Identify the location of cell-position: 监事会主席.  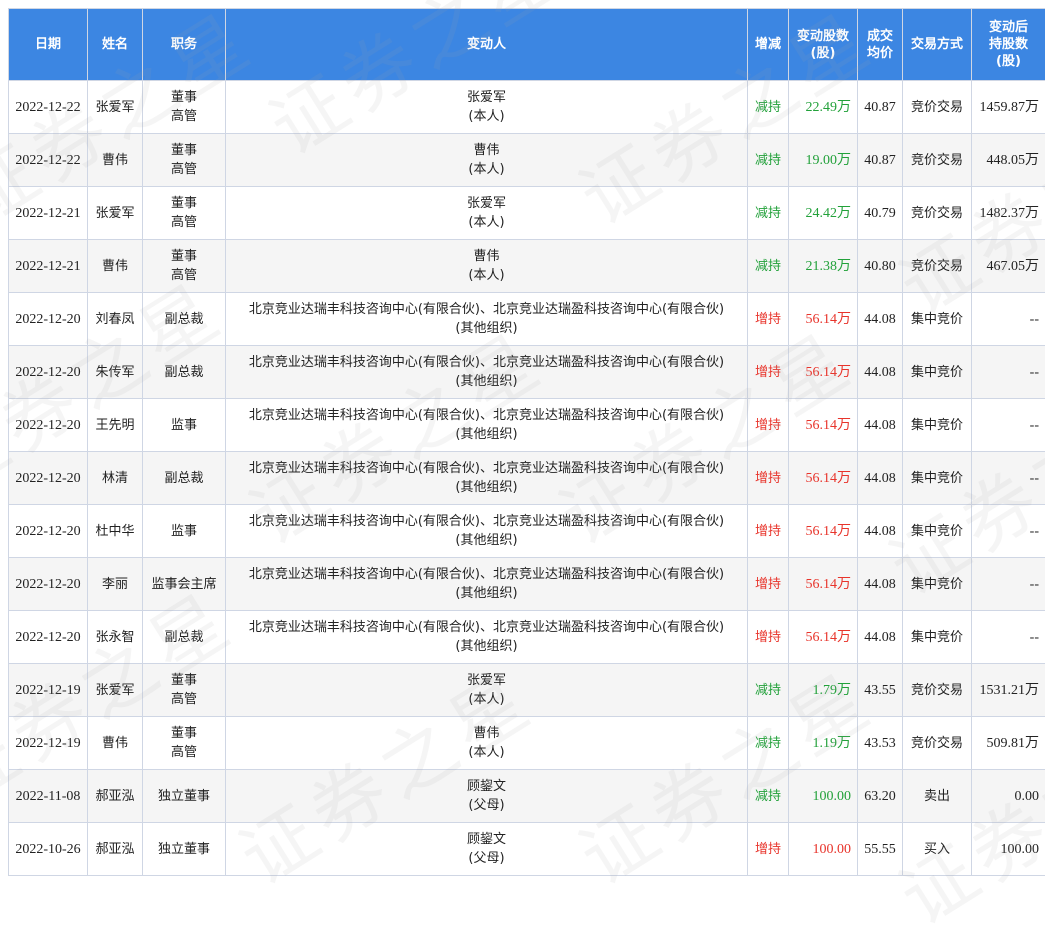
(184, 584).